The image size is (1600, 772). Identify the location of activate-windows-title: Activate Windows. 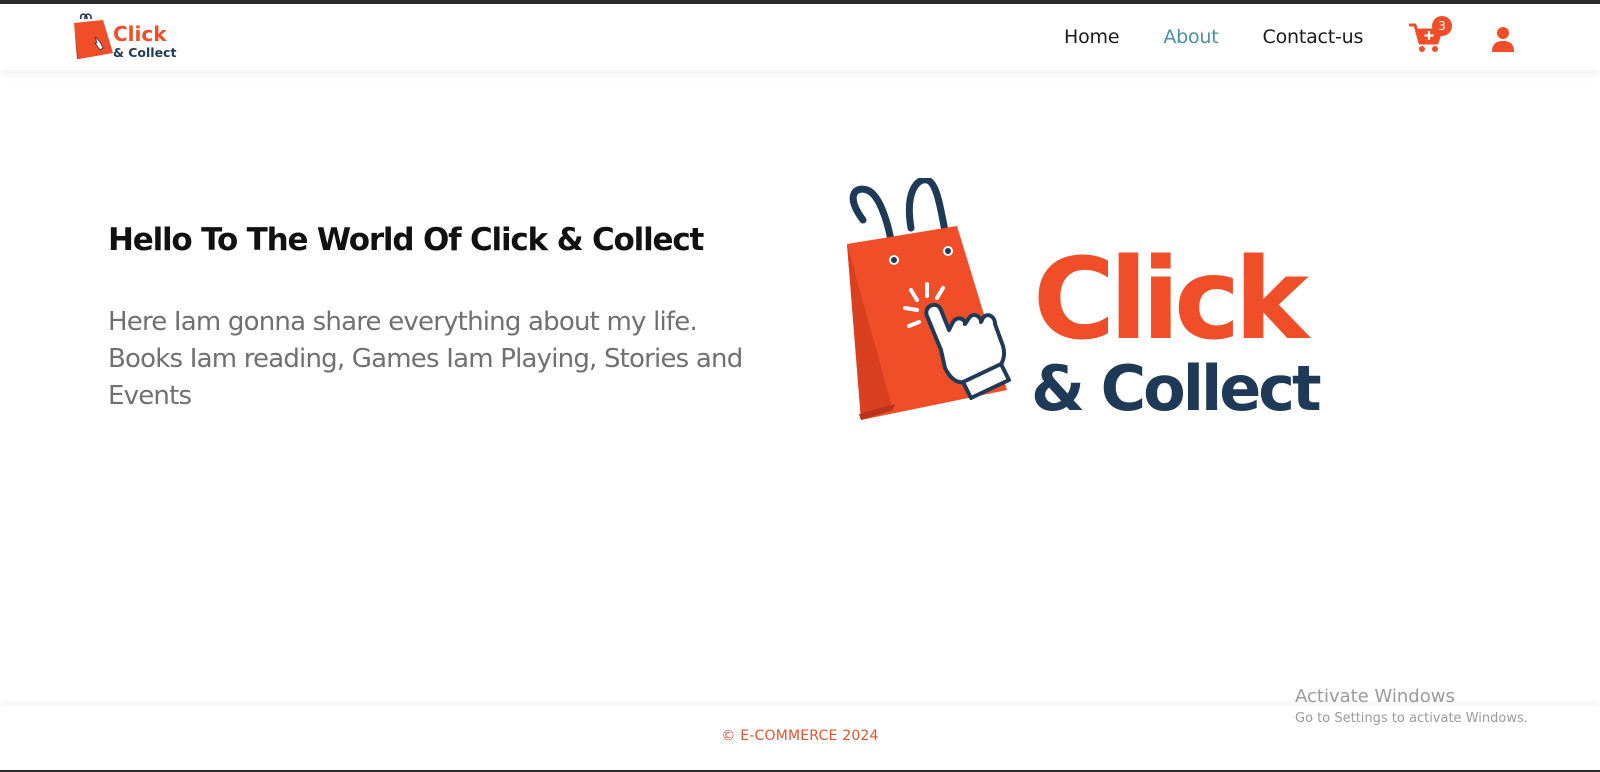
(1375, 696).